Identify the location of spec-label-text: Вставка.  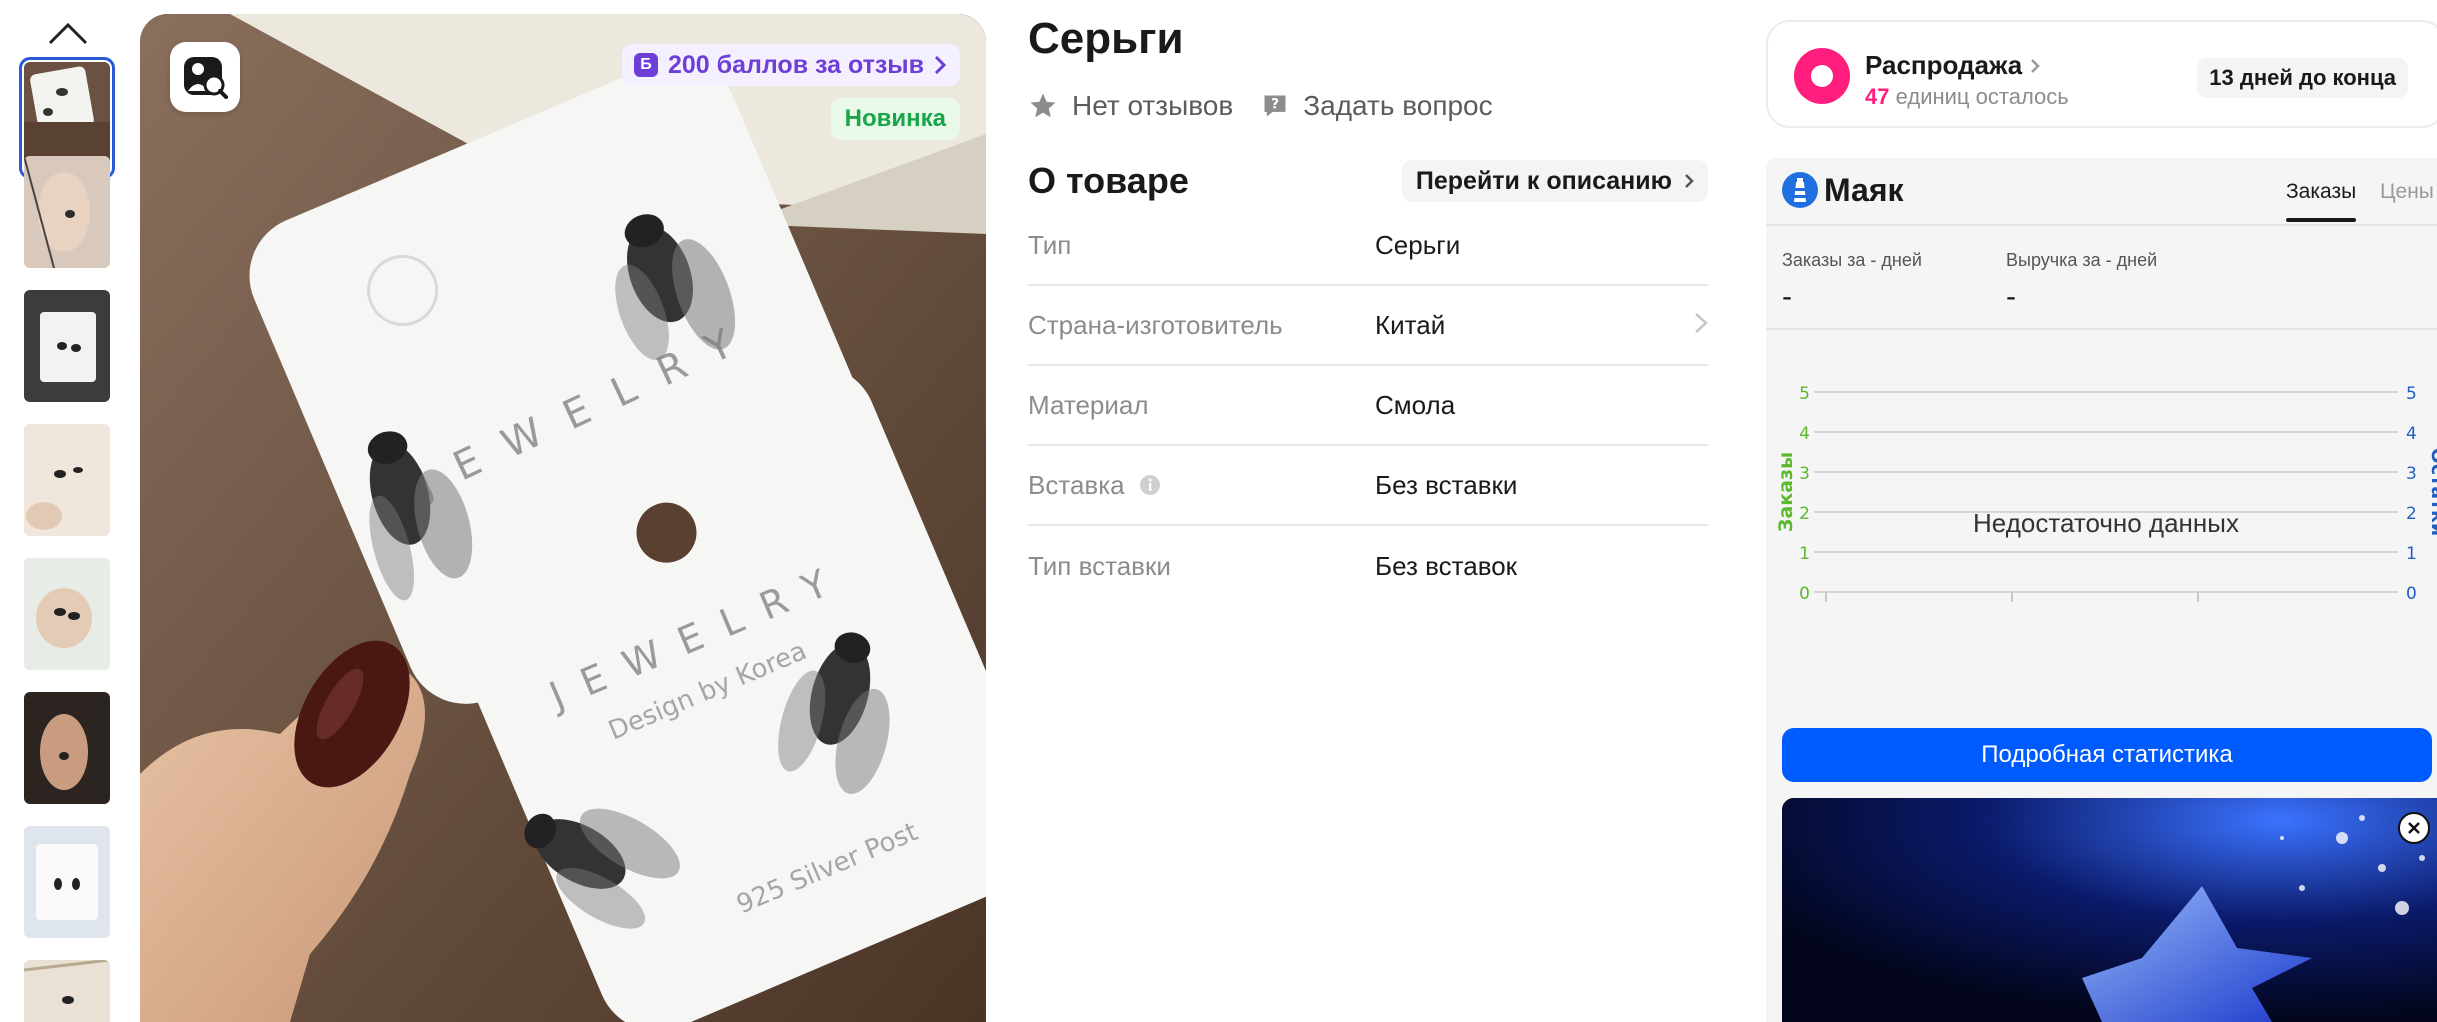
(1076, 484).